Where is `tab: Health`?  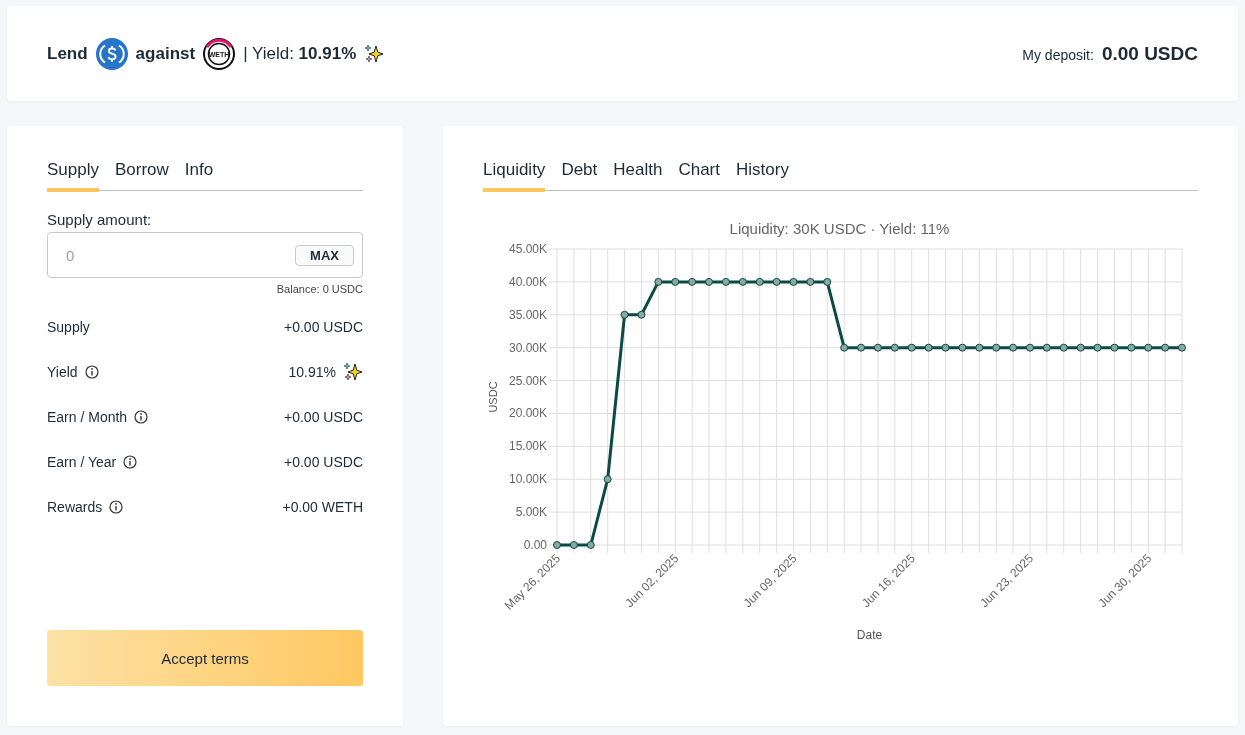
tab: Health is located at coordinates (638, 176).